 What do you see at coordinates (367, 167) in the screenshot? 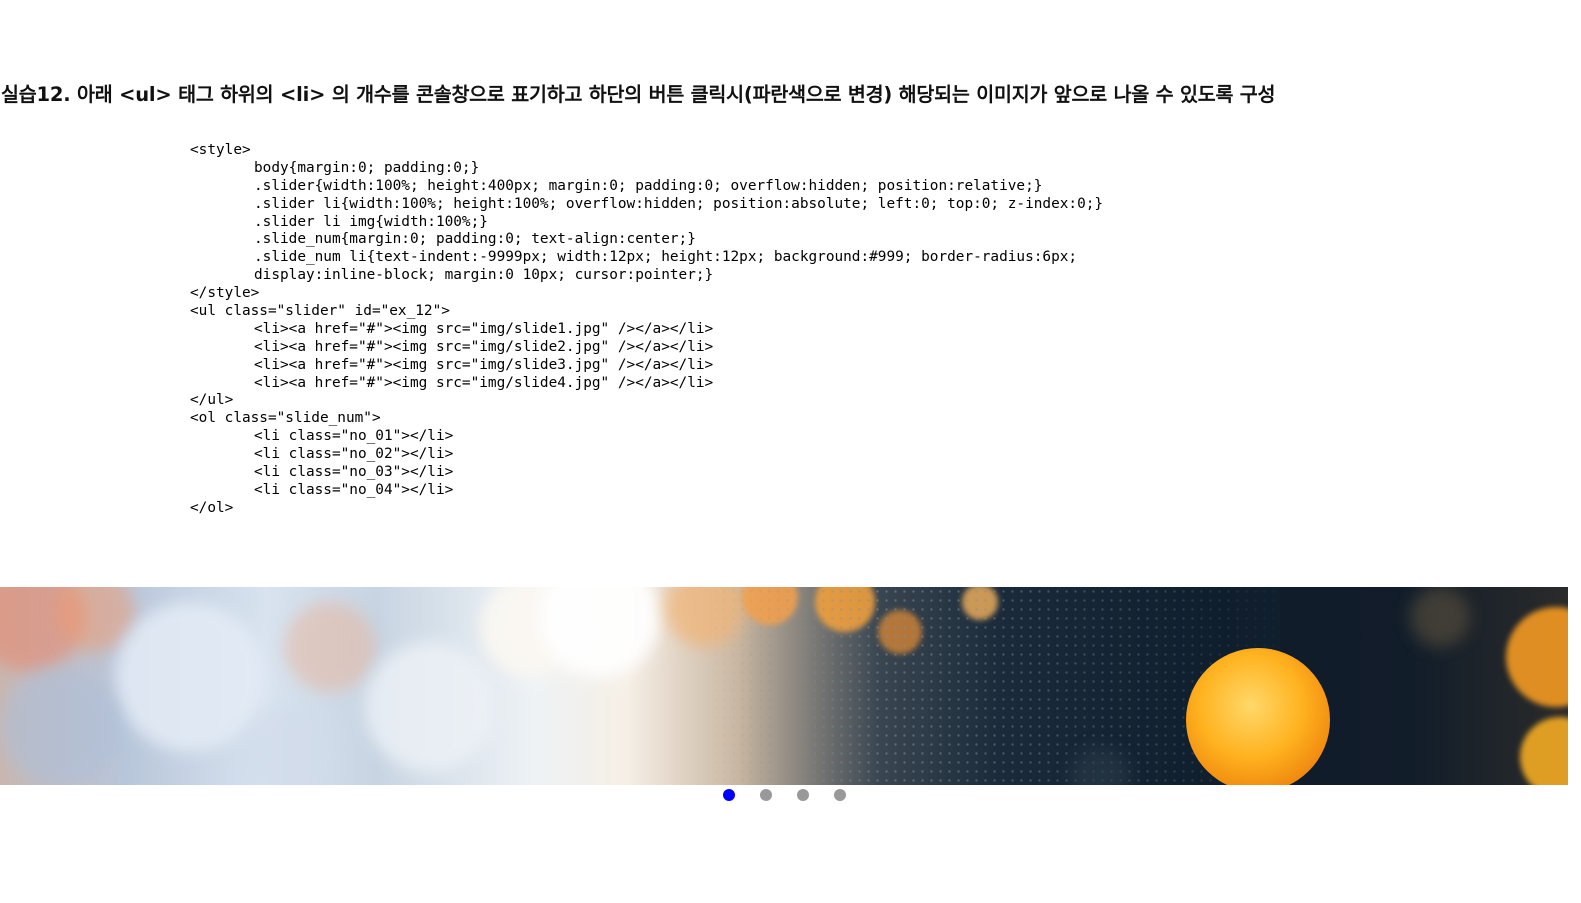
I see `code-line: body{margin:0; padding:0;}` at bounding box center [367, 167].